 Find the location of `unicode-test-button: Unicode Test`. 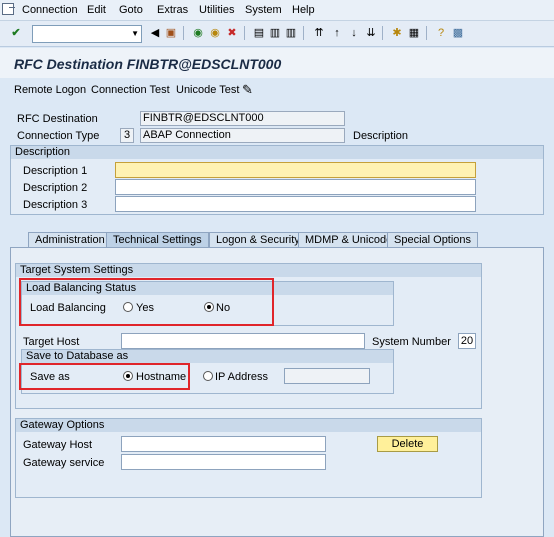

unicode-test-button: Unicode Test is located at coordinates (207, 90).